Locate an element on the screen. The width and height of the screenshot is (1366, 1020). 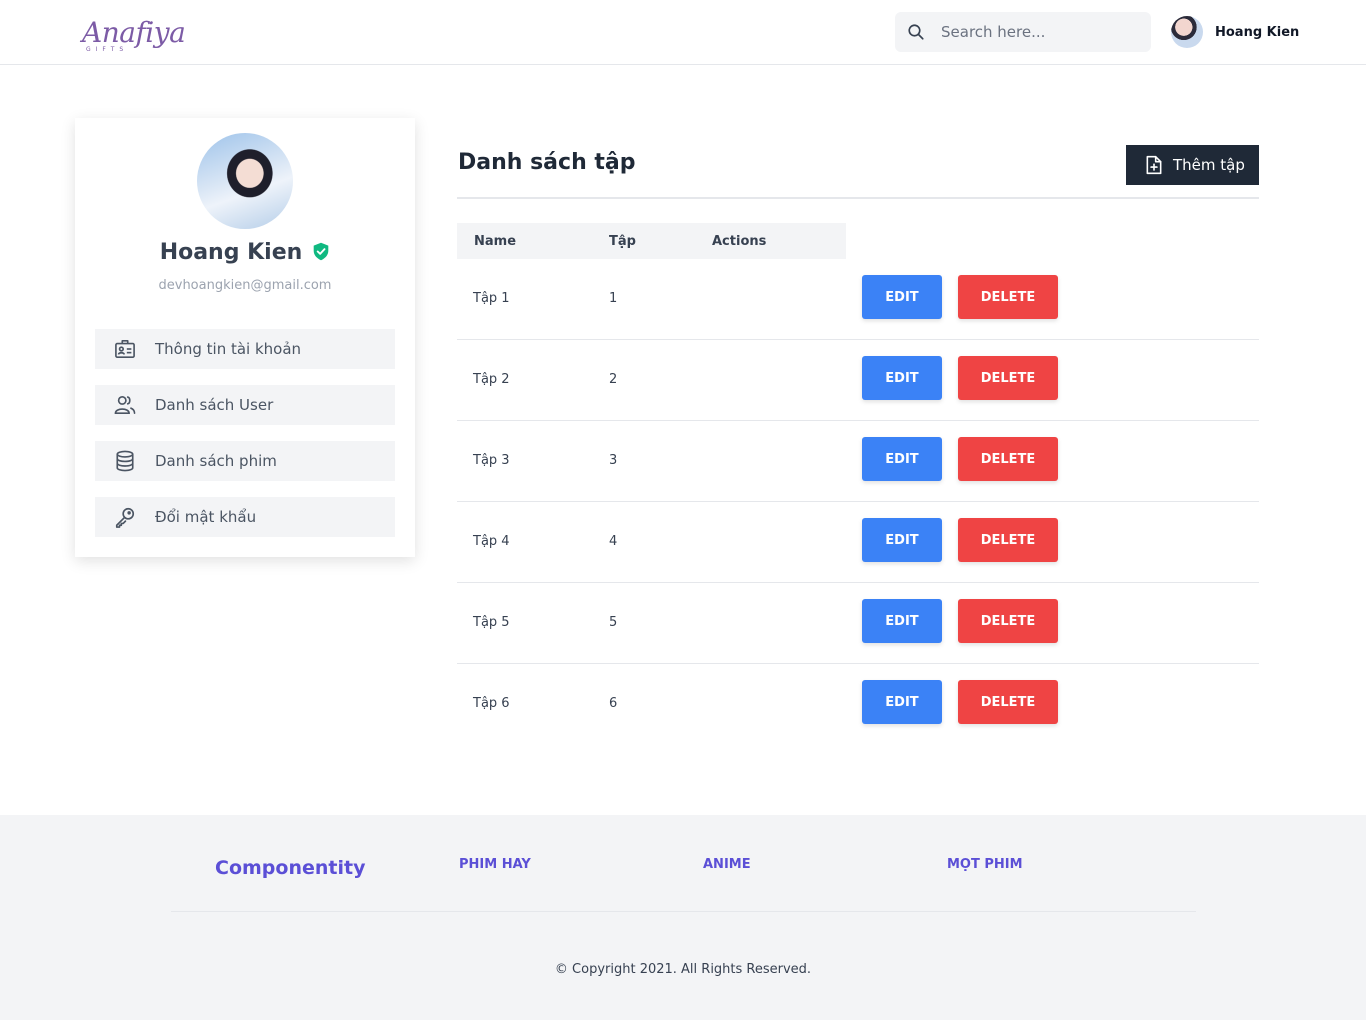
footer-link-phim-hay: PHIM HAY is located at coordinates (495, 864).